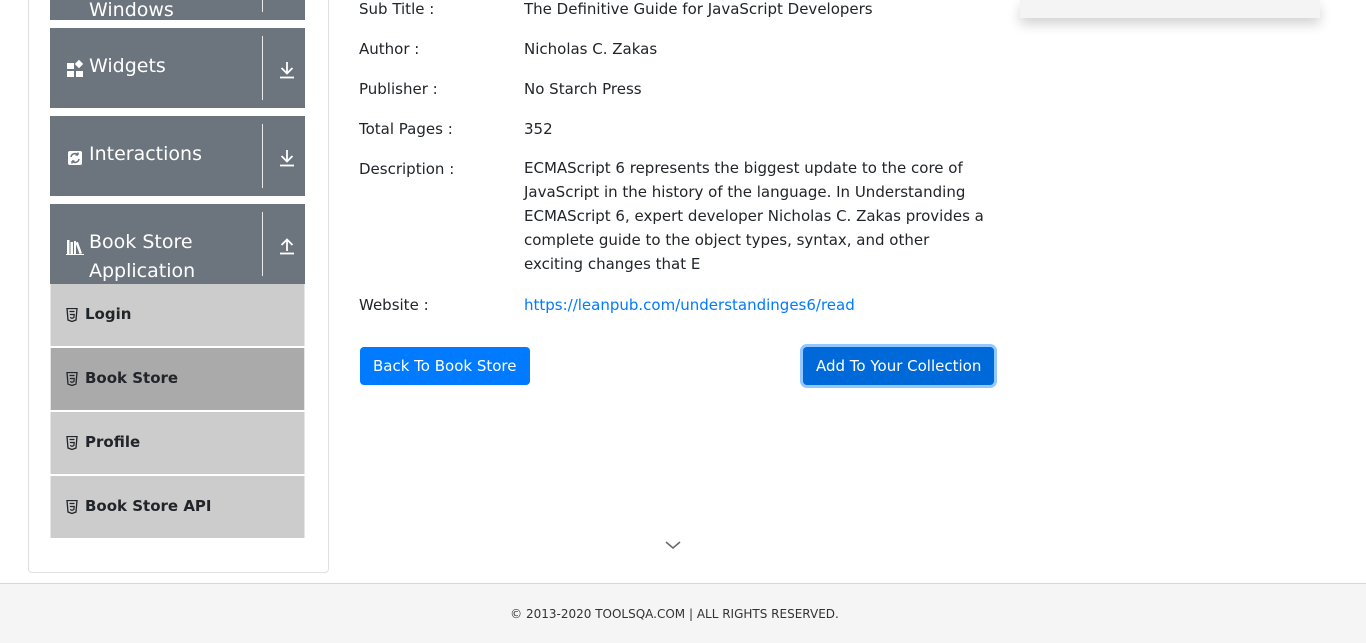 The width and height of the screenshot is (1366, 643). I want to click on publisher-label: Publisher :, so click(398, 89).